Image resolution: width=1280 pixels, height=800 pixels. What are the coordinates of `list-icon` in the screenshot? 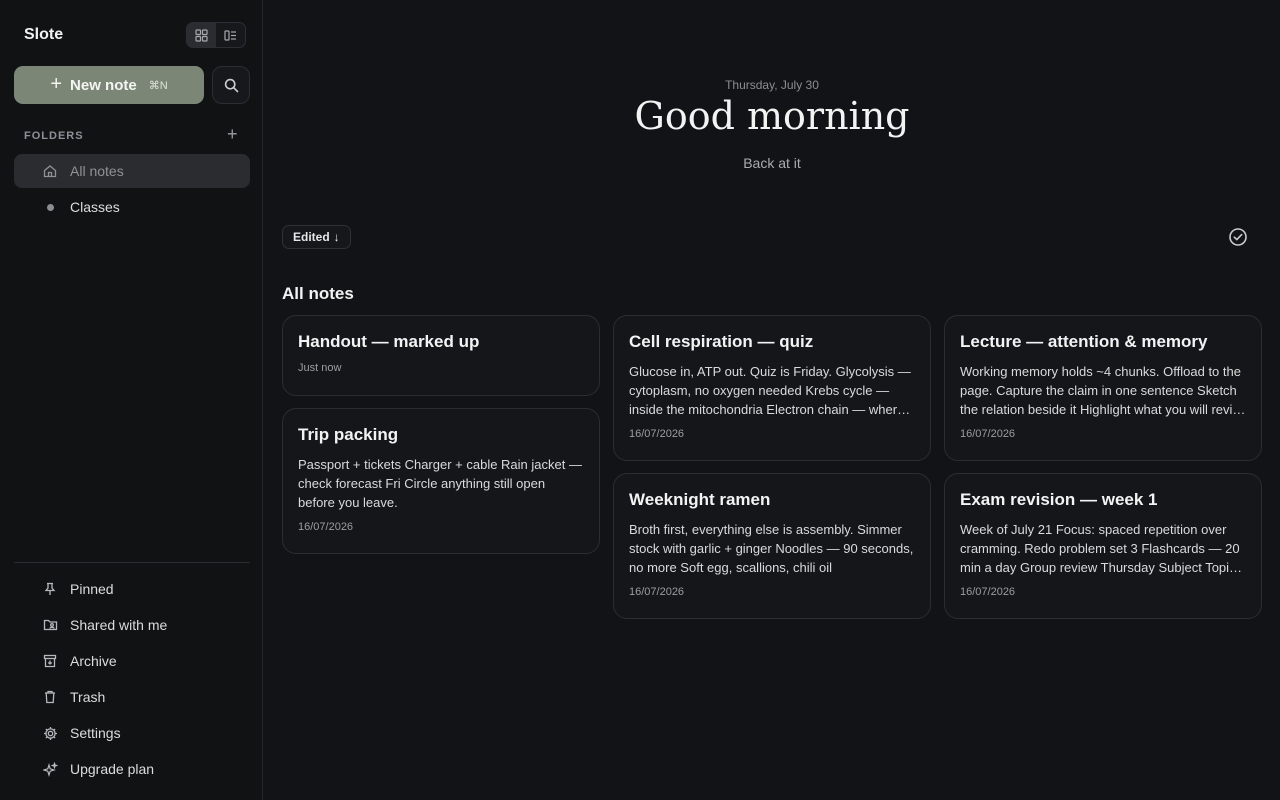 It's located at (230, 35).